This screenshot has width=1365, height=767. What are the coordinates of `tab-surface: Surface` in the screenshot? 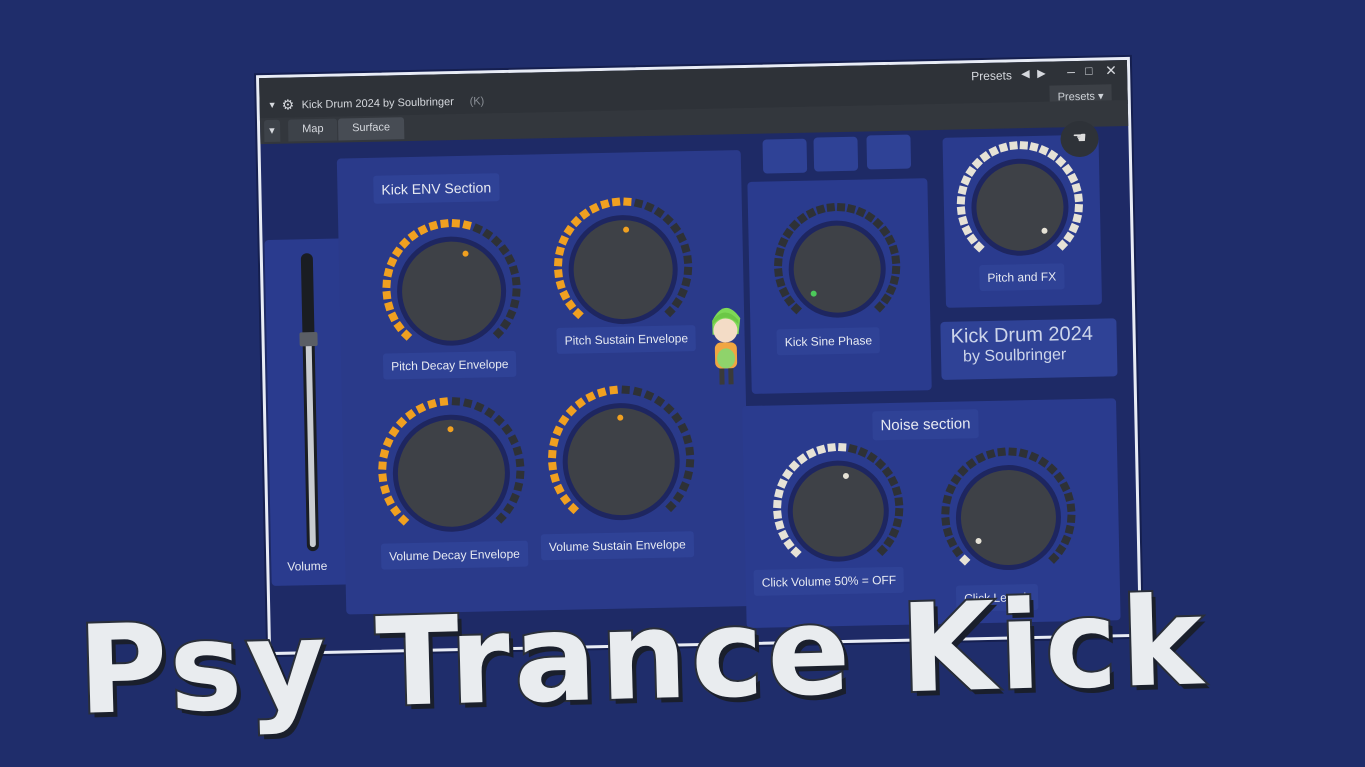 It's located at (371, 129).